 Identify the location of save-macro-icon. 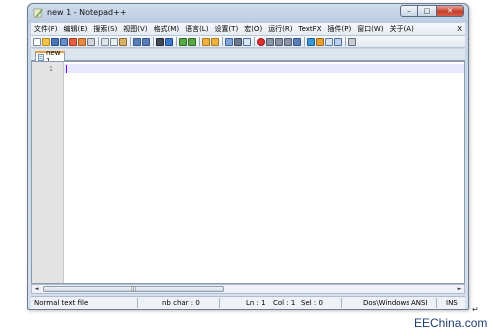
(297, 41).